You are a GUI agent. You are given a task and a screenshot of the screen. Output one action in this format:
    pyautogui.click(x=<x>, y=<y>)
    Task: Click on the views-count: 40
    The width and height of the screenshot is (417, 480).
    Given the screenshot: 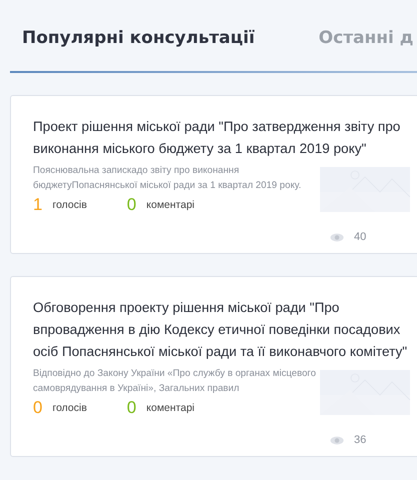 What is the action you would take?
    pyautogui.click(x=360, y=237)
    